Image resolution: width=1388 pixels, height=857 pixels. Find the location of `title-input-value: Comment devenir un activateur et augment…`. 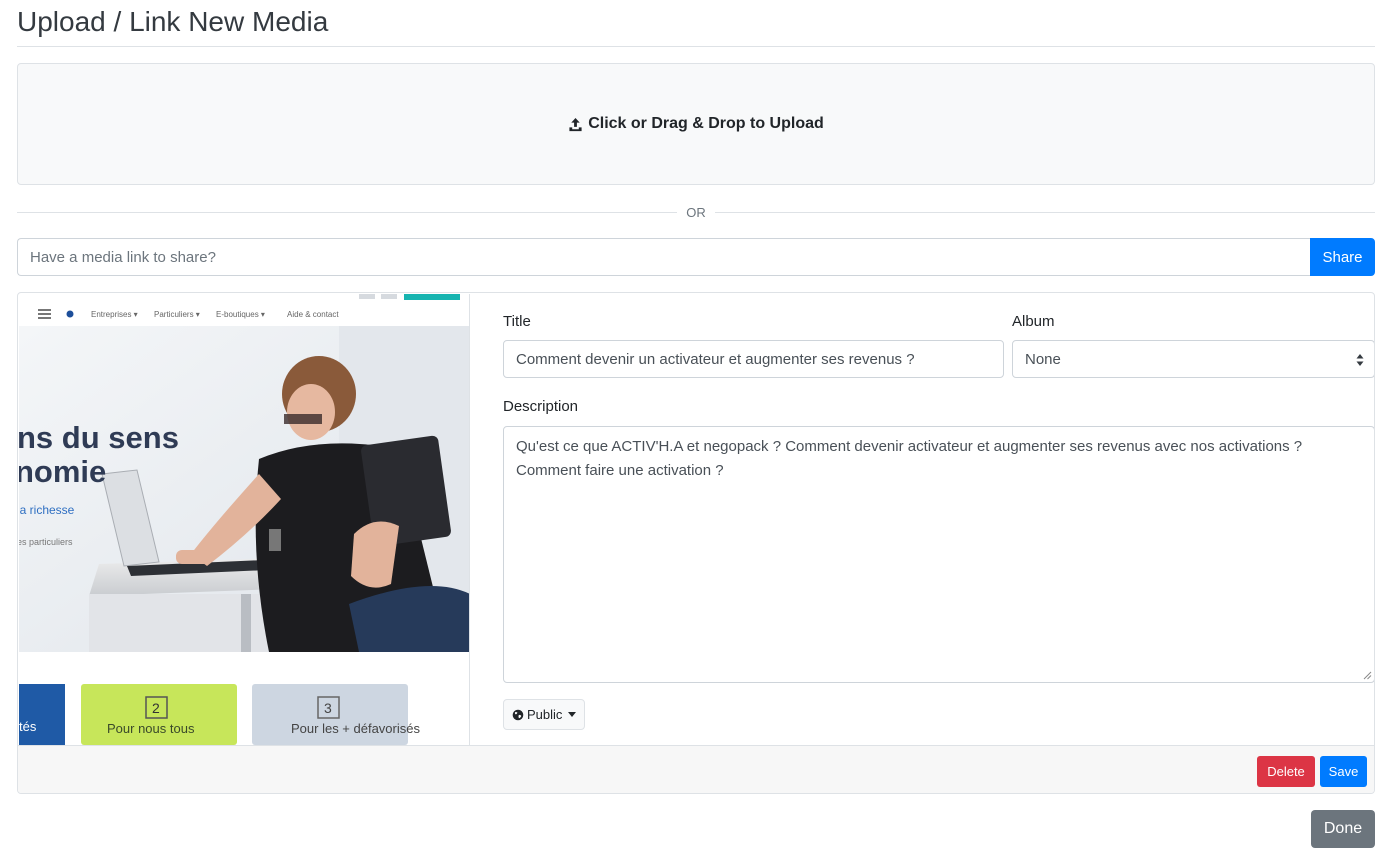

title-input-value: Comment devenir un activateur et augment… is located at coordinates (715, 359).